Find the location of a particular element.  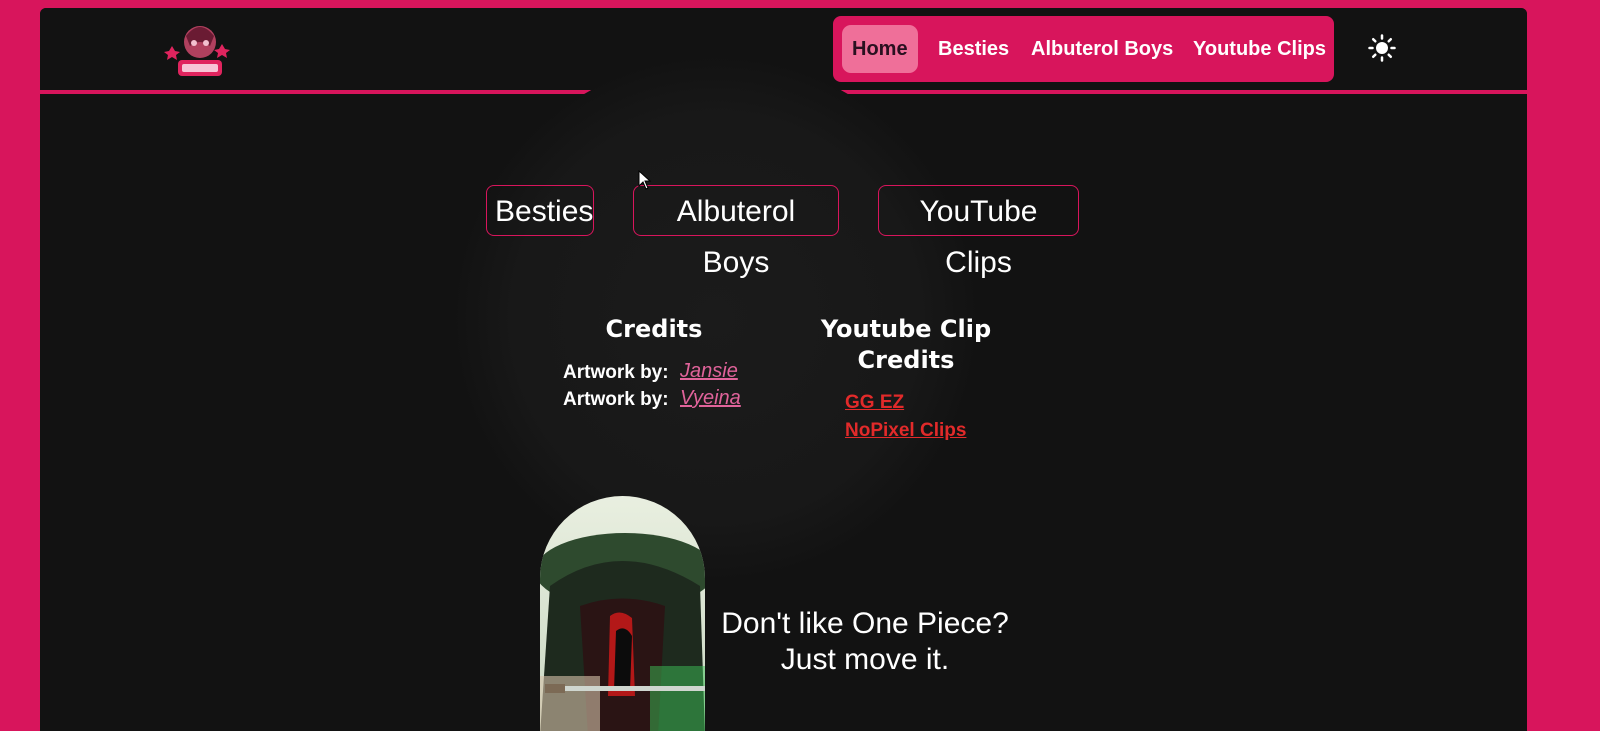

artist-link-jansie: Jansie is located at coordinates (709, 371).